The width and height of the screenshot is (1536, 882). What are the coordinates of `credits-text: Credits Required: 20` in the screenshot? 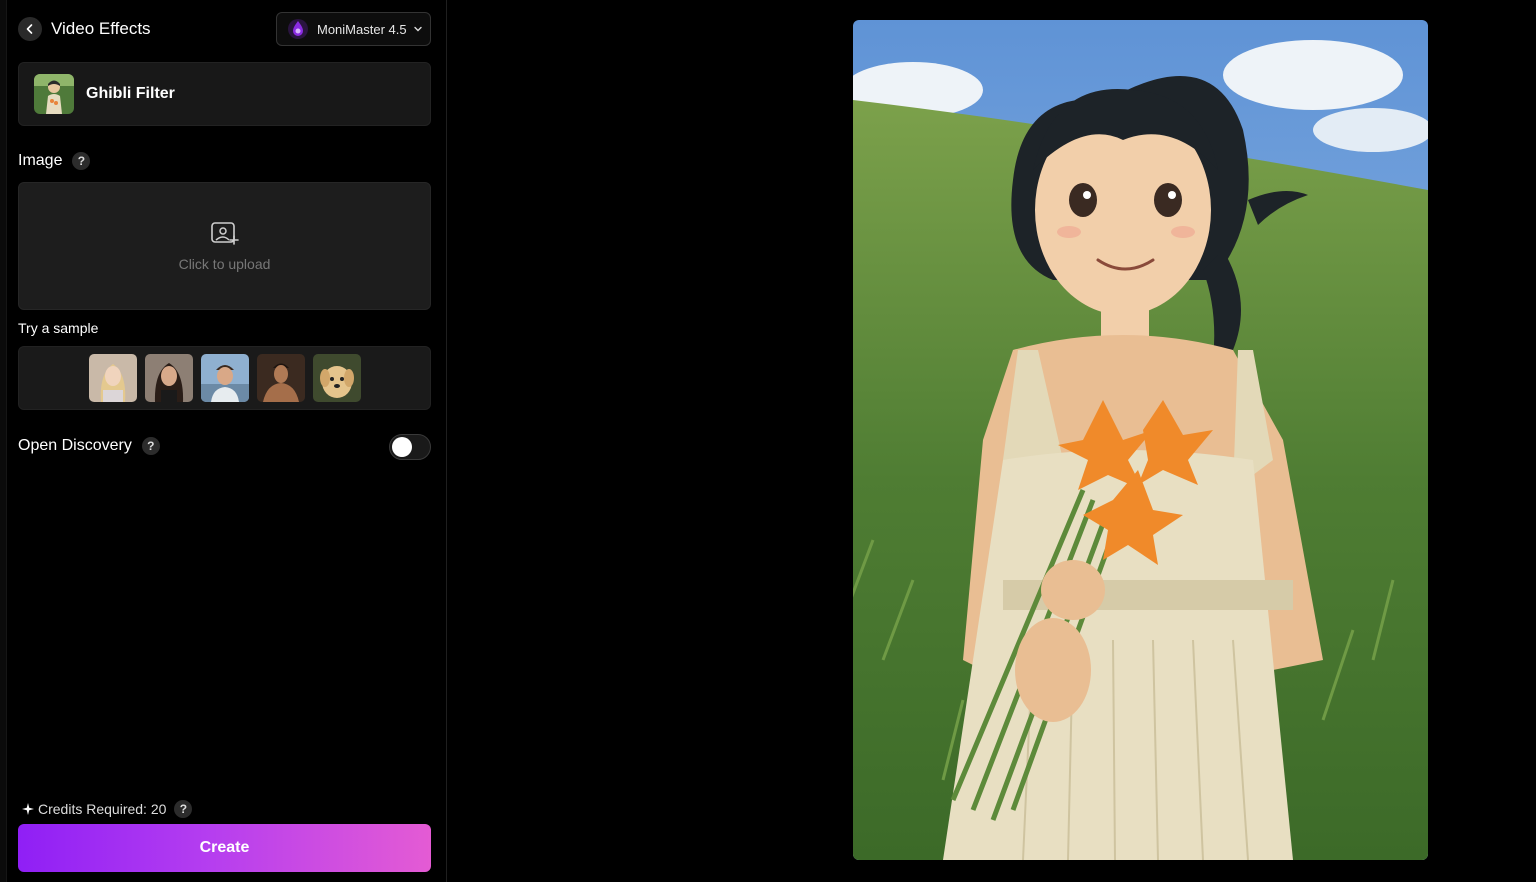 It's located at (102, 809).